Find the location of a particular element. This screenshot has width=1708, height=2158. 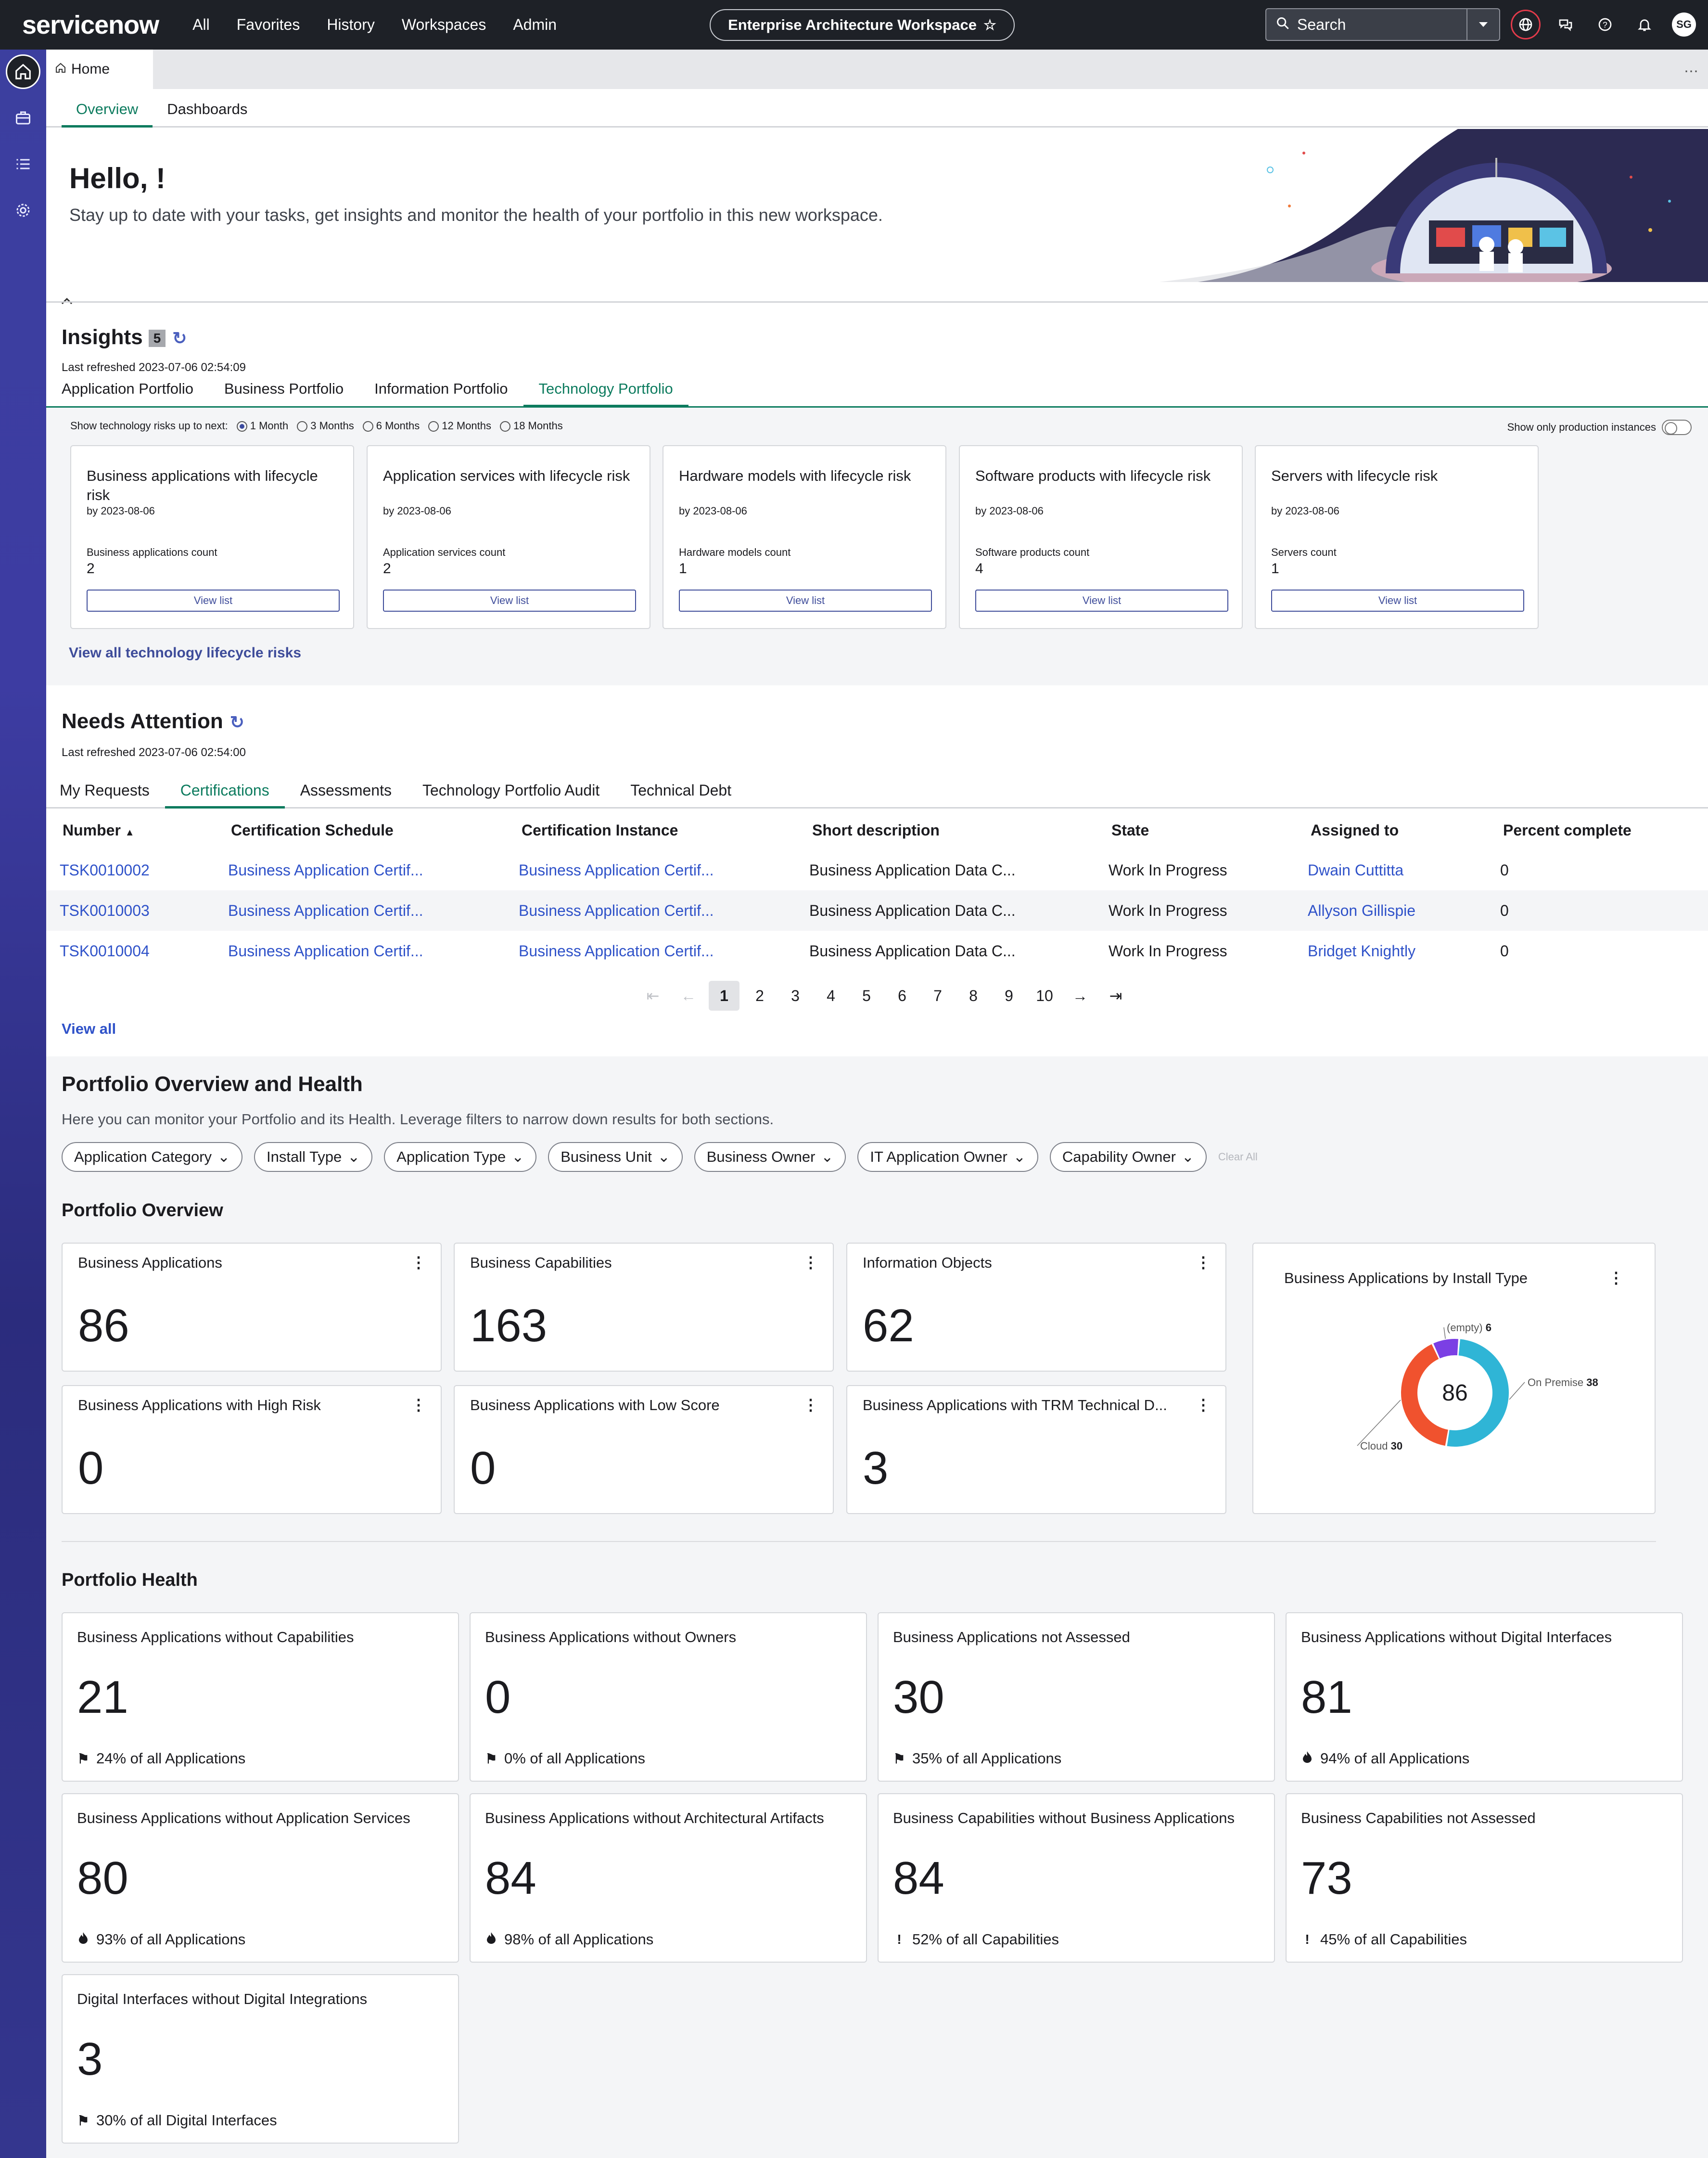

page-10: 10 is located at coordinates (1044, 996).